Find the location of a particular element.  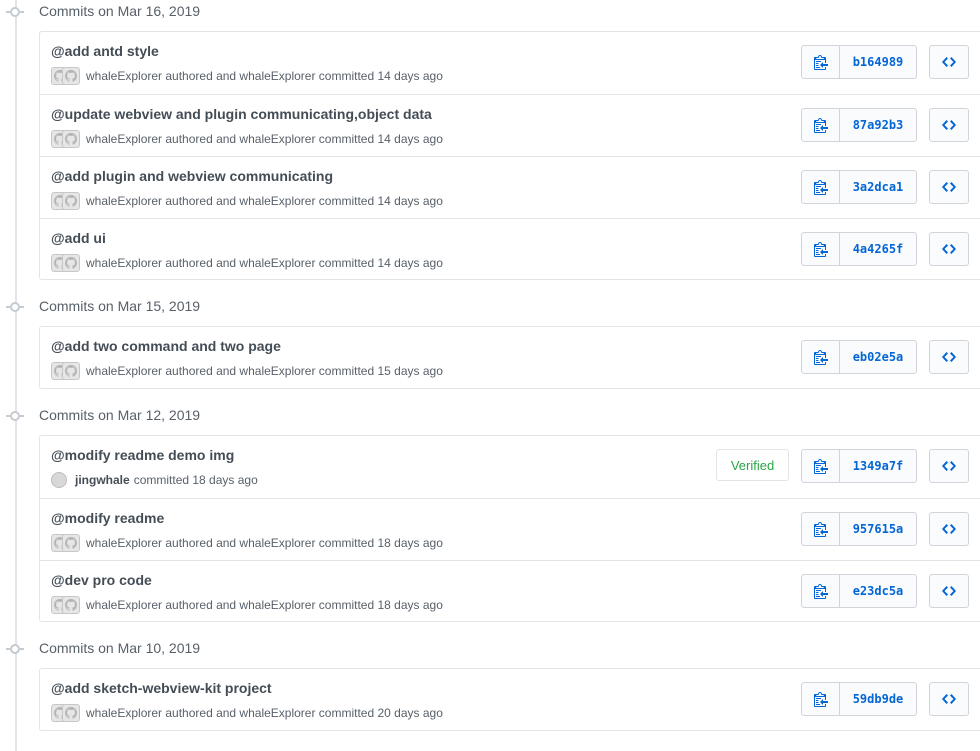

commit-message-link: @modify readme demo img is located at coordinates (142, 455).